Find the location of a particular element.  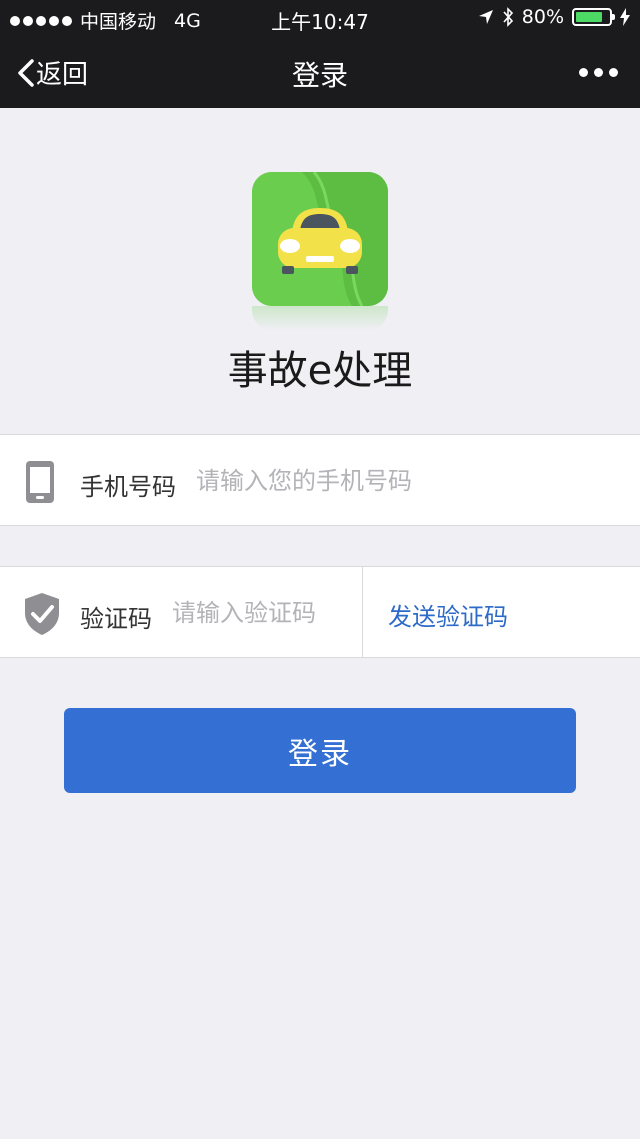

app-name: 事故e处理 is located at coordinates (320, 371).